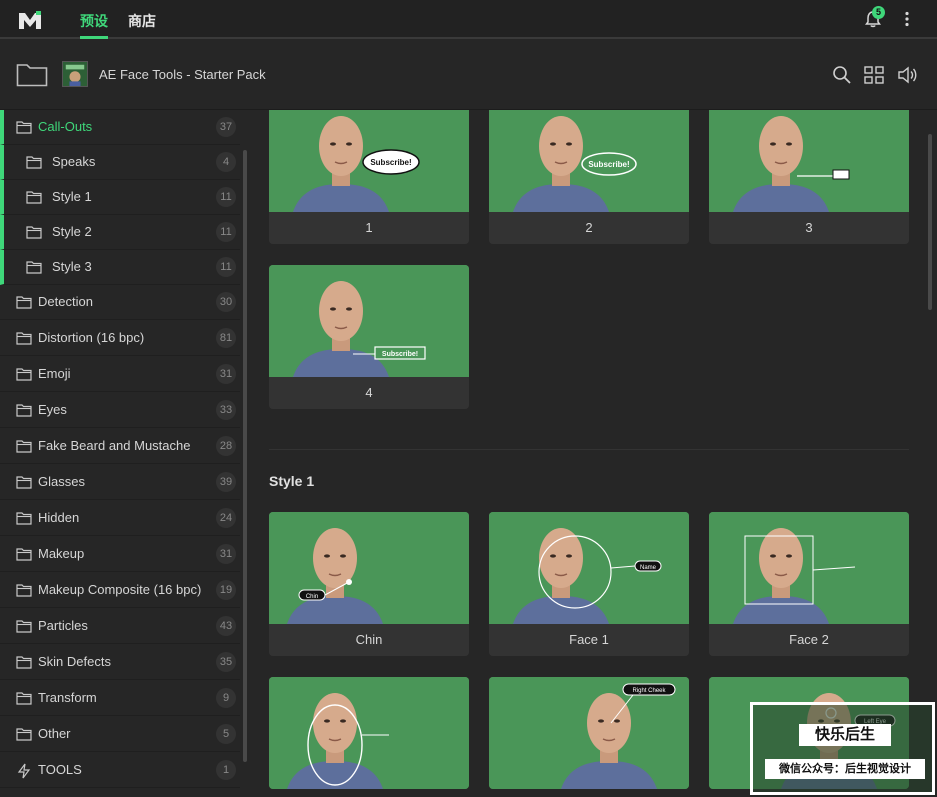 This screenshot has width=937, height=797. I want to click on active-tab-indicator, so click(94, 37).